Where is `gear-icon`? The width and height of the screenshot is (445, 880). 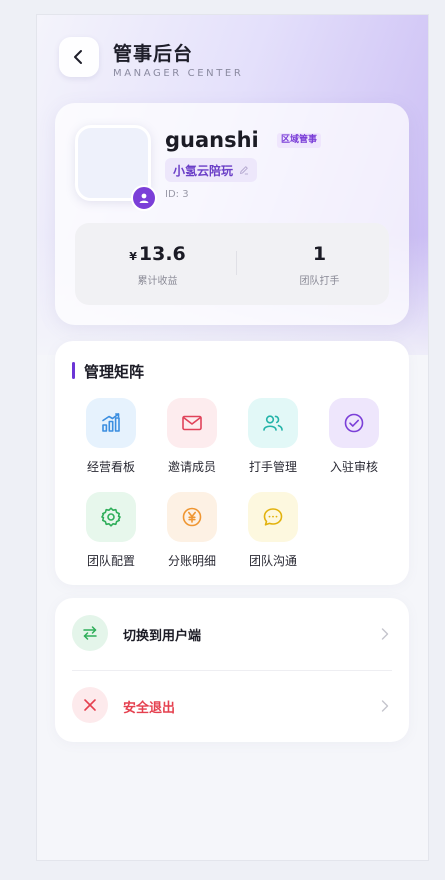
gear-icon is located at coordinates (111, 517).